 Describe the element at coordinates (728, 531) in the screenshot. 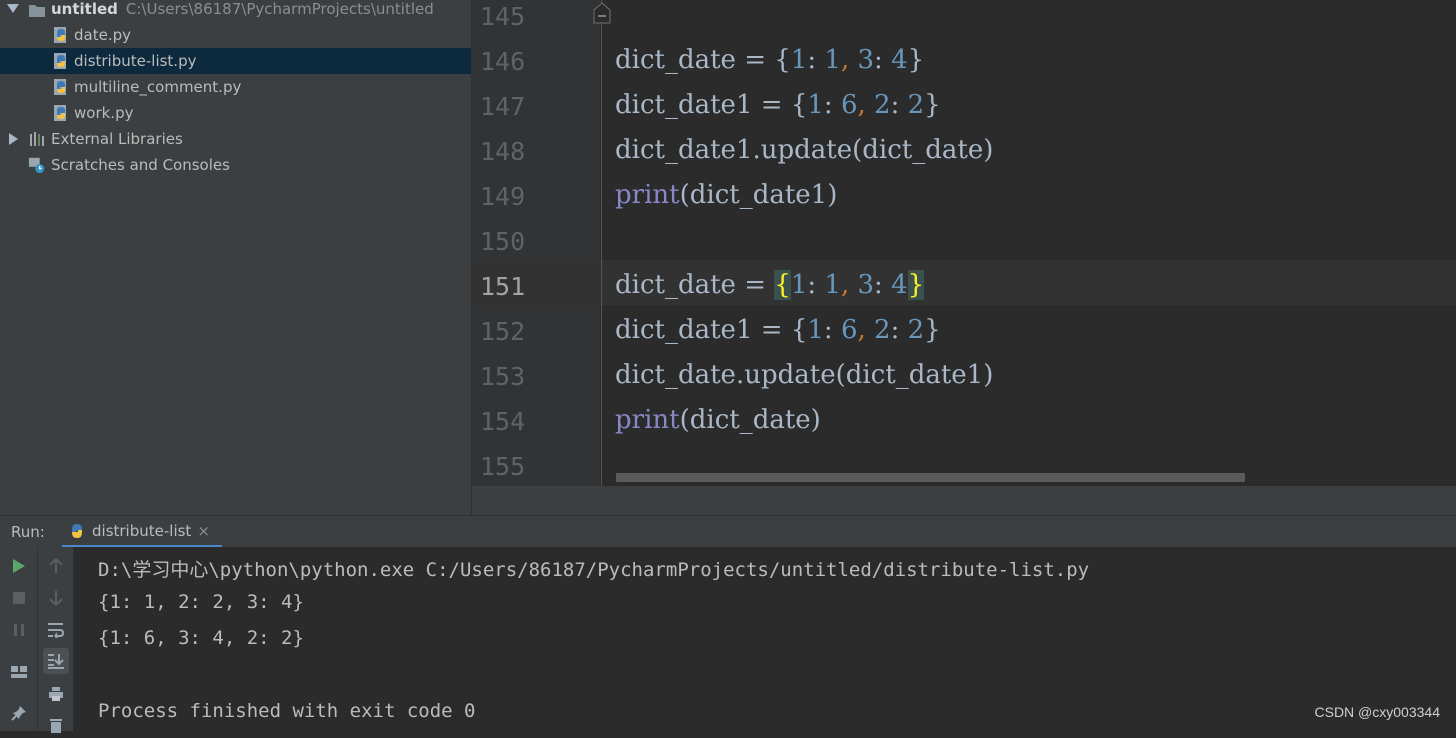

I see `run-tool-window-header: Run: distribute-list ×` at that location.